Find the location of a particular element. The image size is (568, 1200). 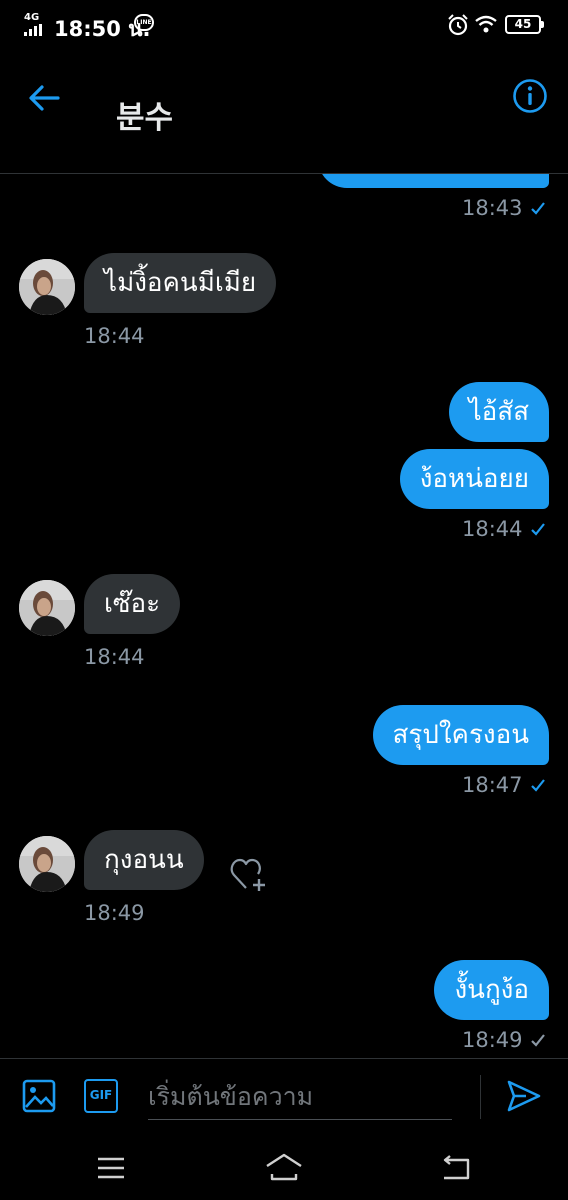

message-composer: GIF เริ่มต้นข้อความ is located at coordinates (284, 1097).